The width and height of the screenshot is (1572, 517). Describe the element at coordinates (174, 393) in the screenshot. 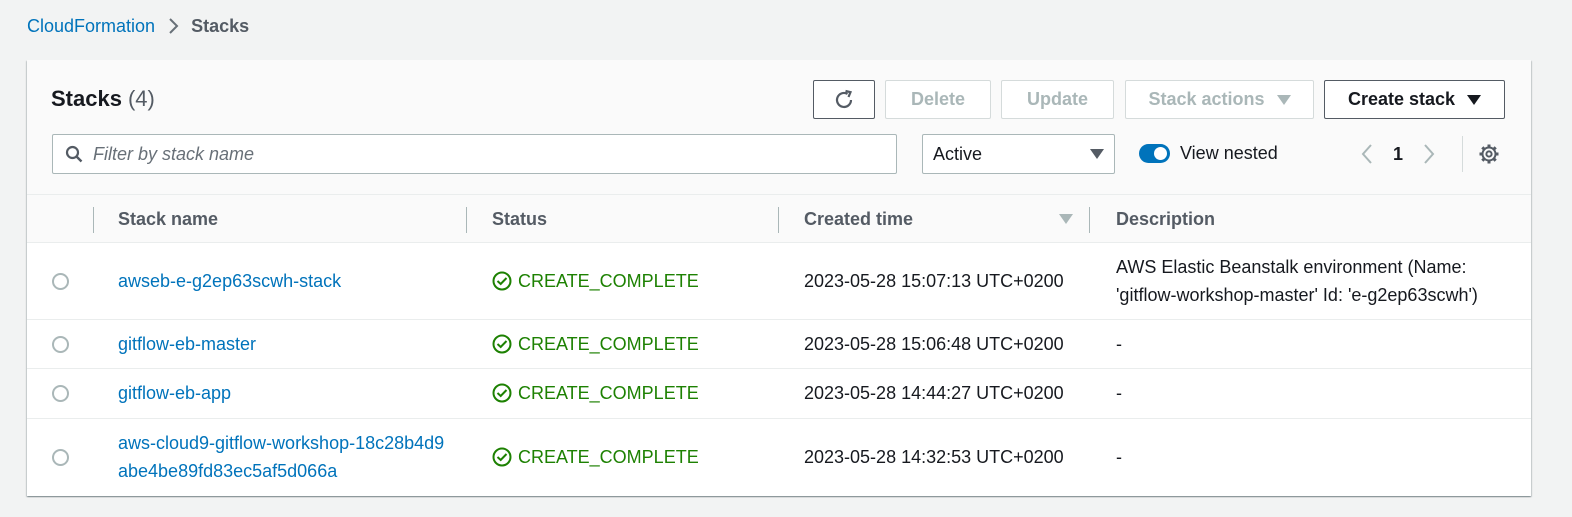

I see `stack-name-link: gitflow-eb-app` at that location.